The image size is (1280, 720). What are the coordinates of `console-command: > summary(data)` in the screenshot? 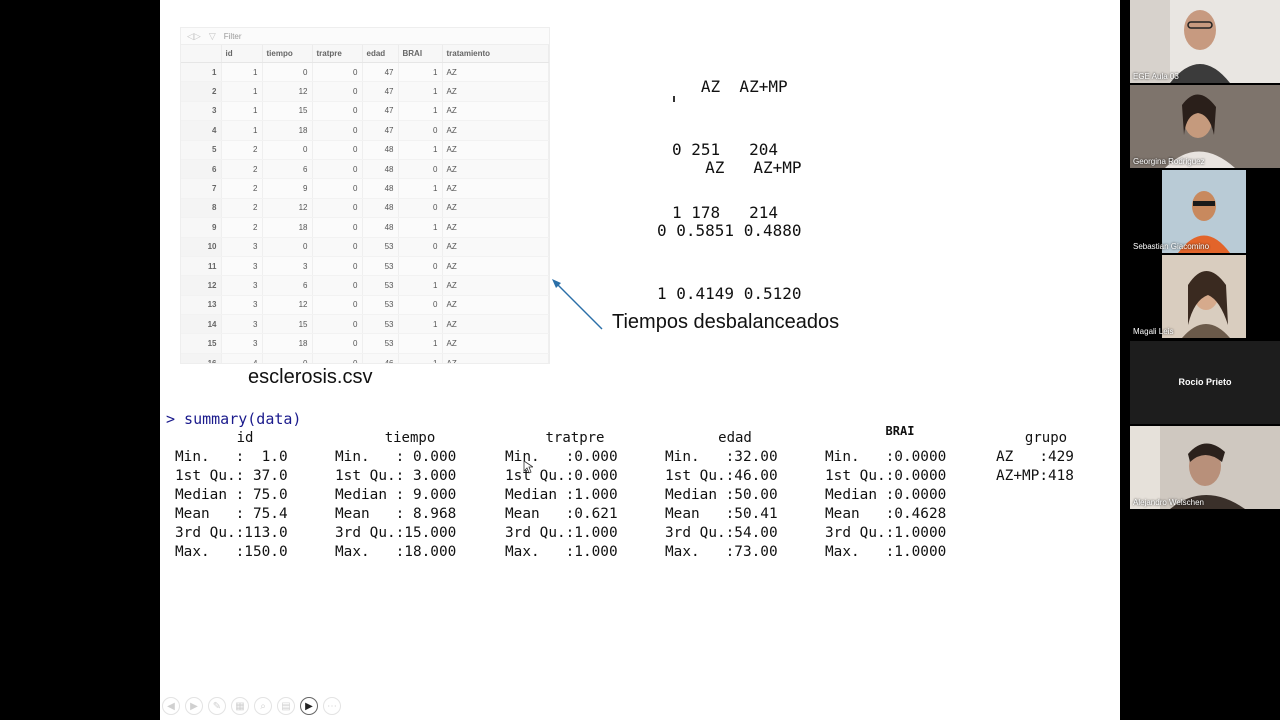 It's located at (234, 419).